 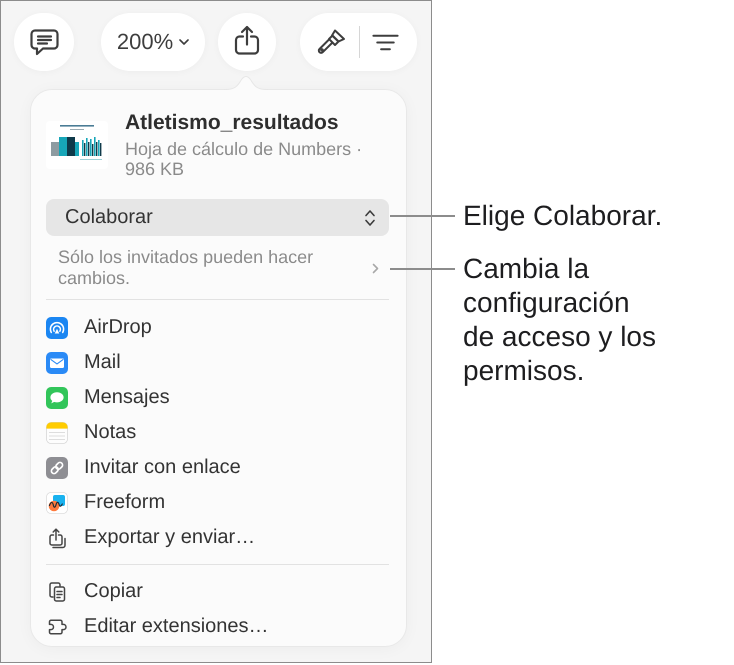 What do you see at coordinates (375, 268) in the screenshot?
I see `chevron-right-icon` at bounding box center [375, 268].